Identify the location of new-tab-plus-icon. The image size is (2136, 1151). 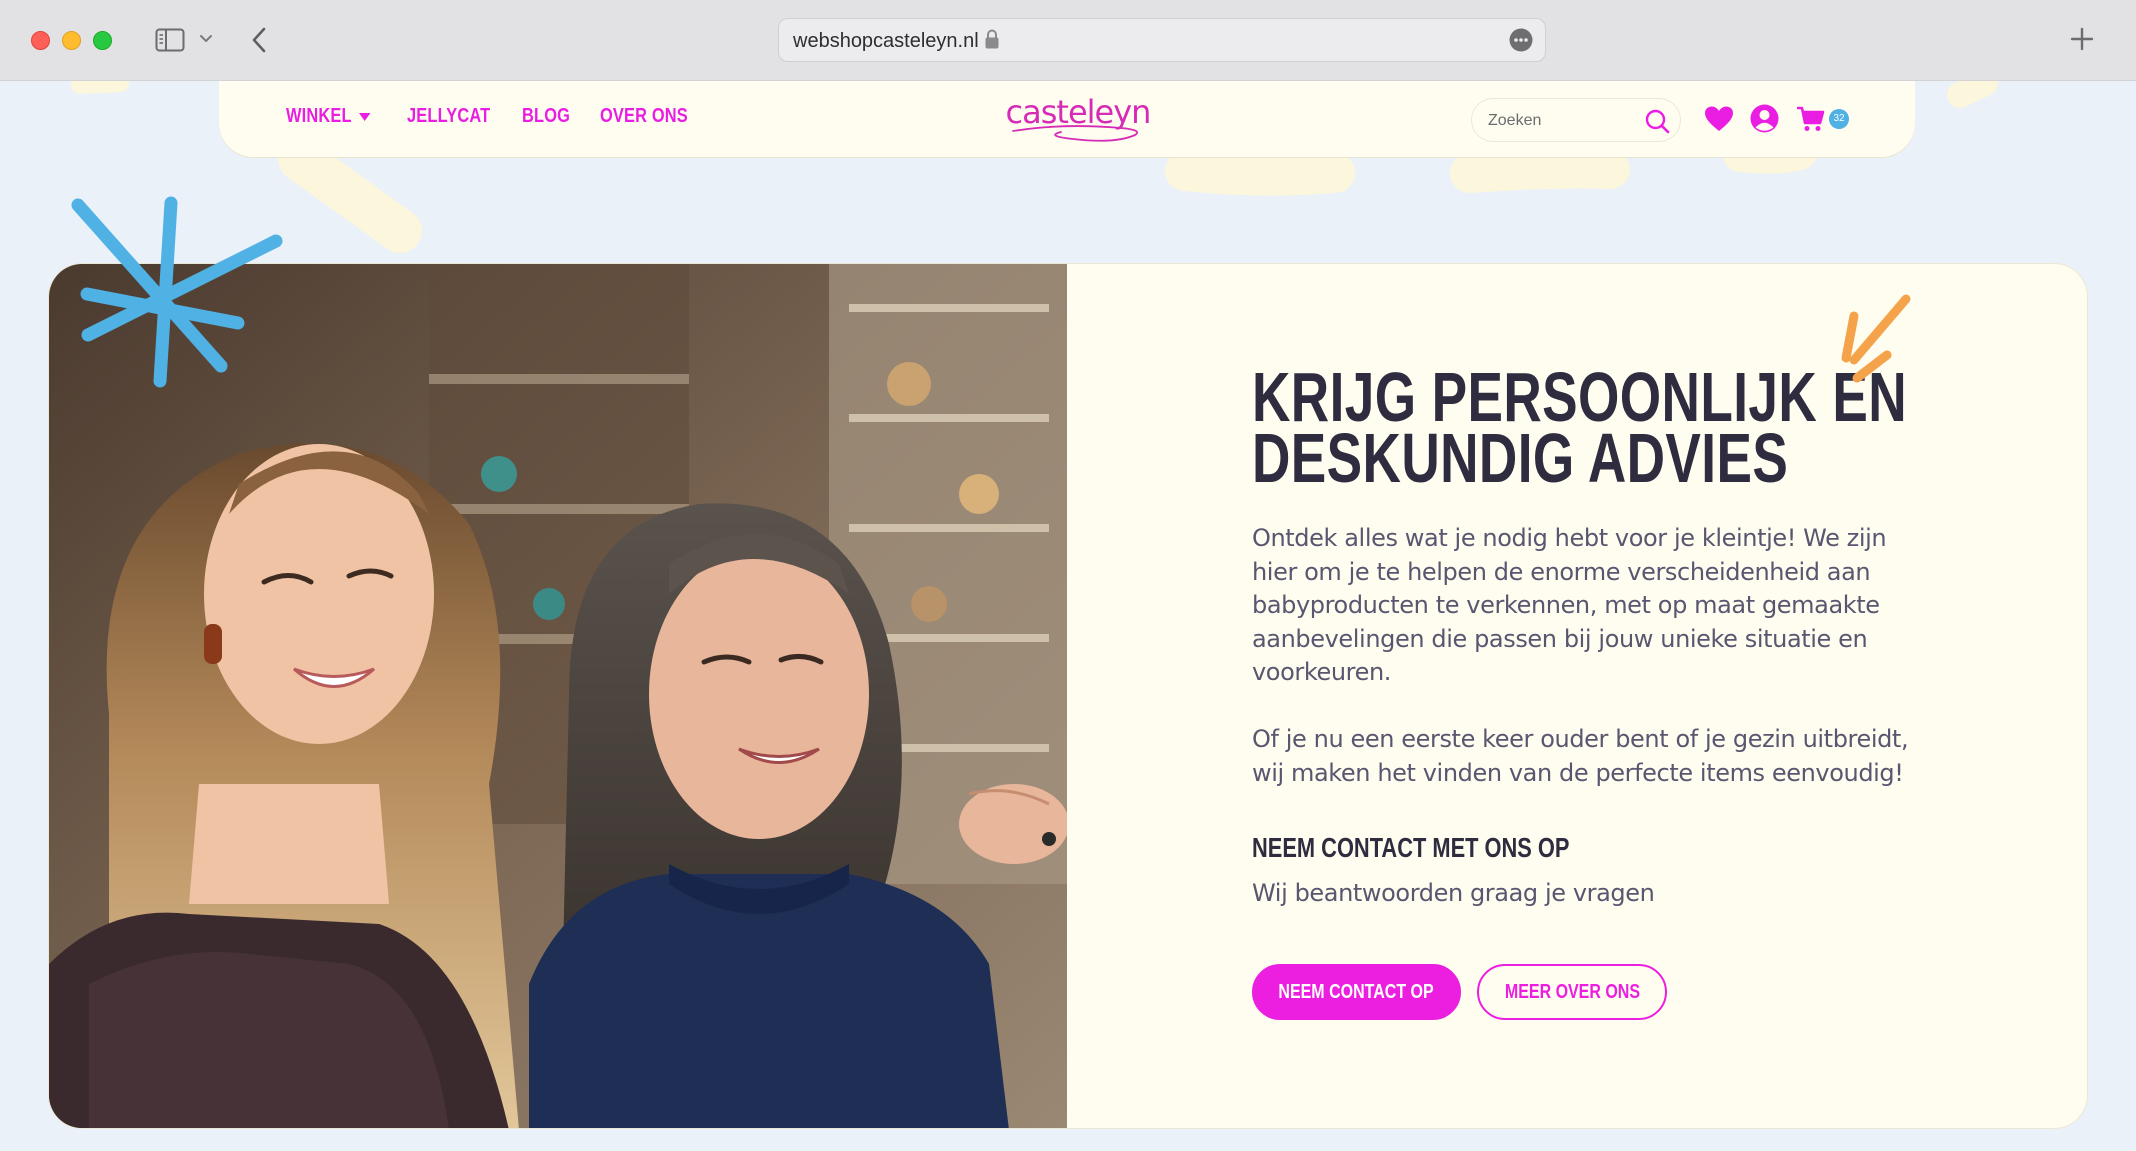
(2082, 39).